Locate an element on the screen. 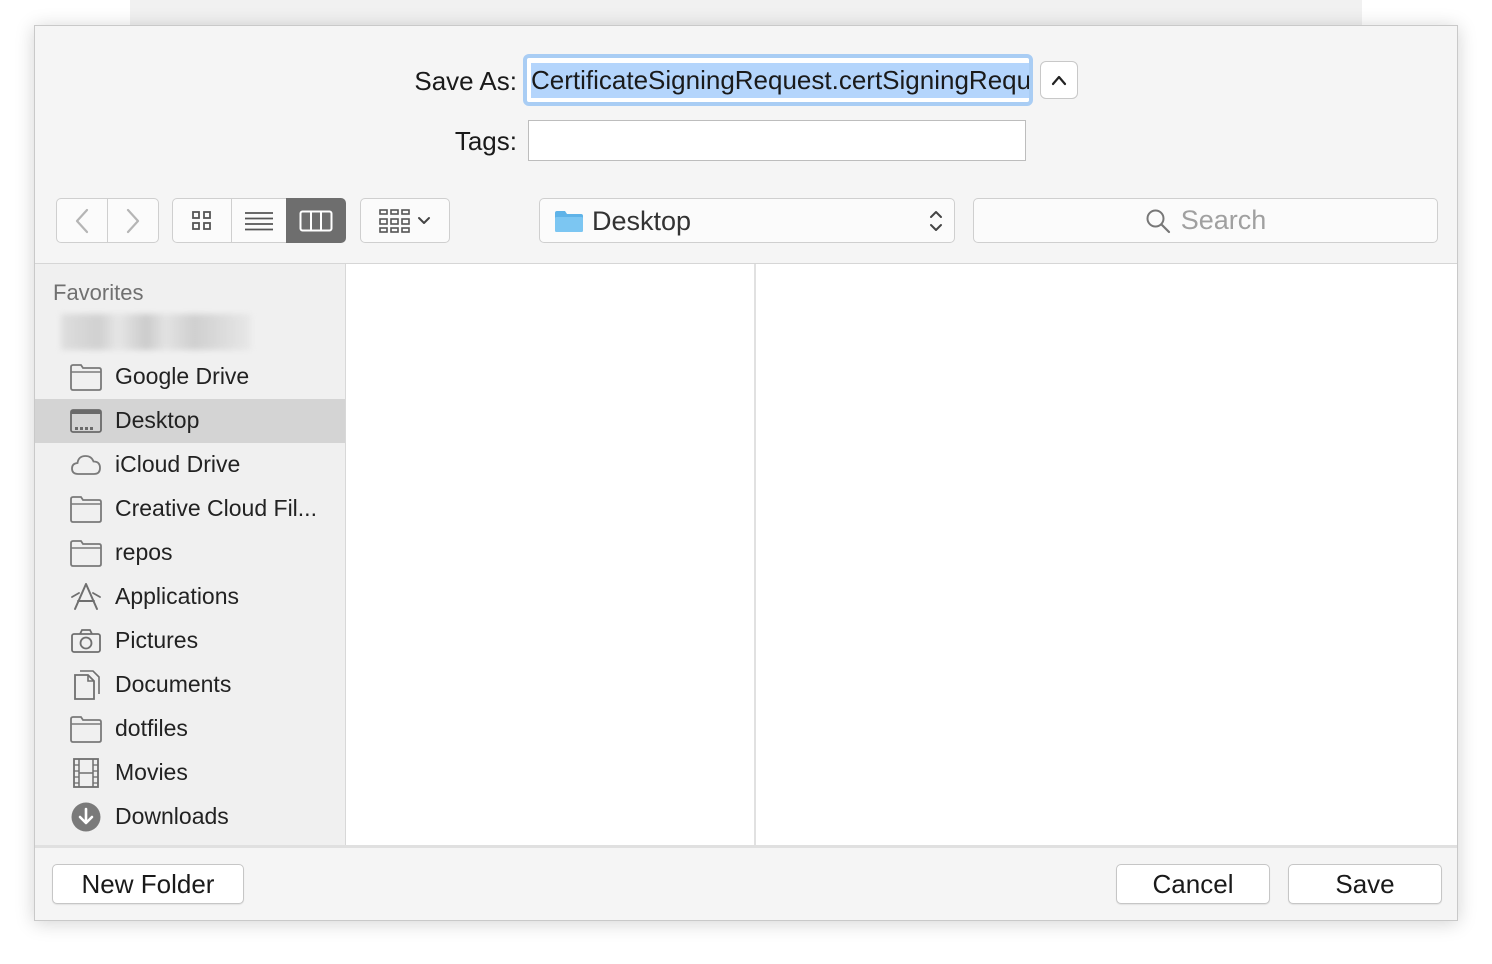 The image size is (1492, 964). expand-dialog-button is located at coordinates (1059, 80).